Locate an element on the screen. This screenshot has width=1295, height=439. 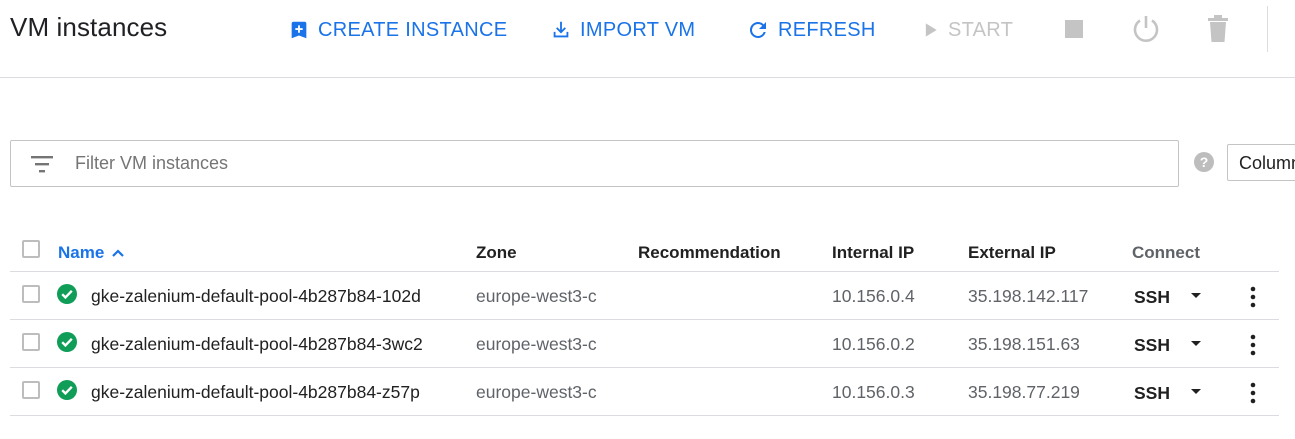
internal-ip-cell: 10.156.0.2 is located at coordinates (873, 344).